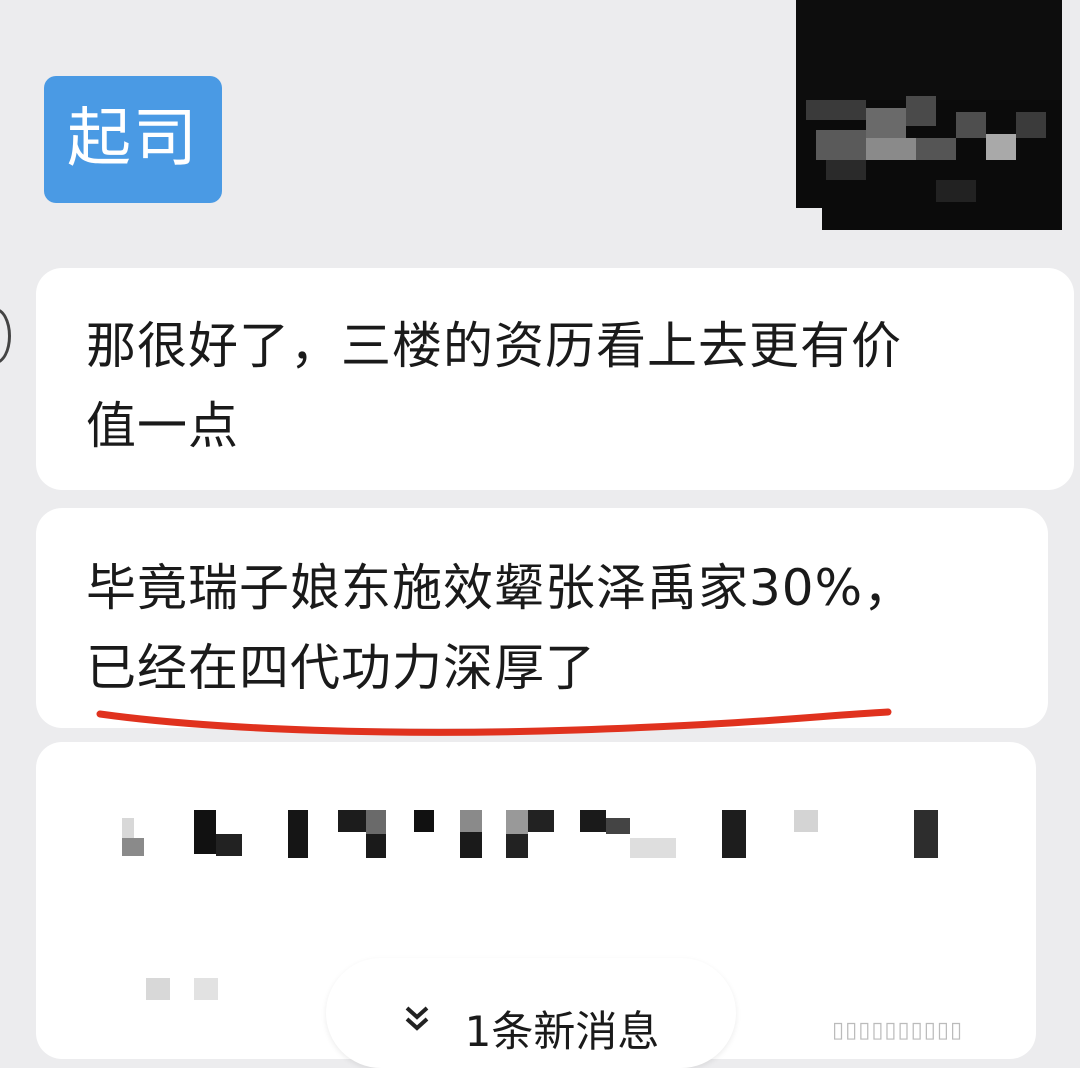  What do you see at coordinates (562, 1031) in the screenshot?
I see `new-messages-label: 1条新消息` at bounding box center [562, 1031].